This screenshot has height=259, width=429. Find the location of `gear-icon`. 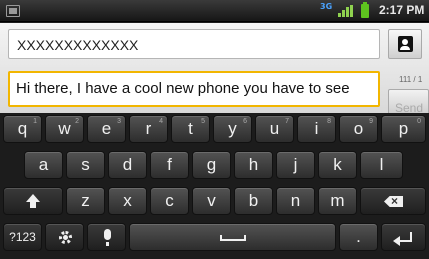

gear-icon is located at coordinates (65, 237).